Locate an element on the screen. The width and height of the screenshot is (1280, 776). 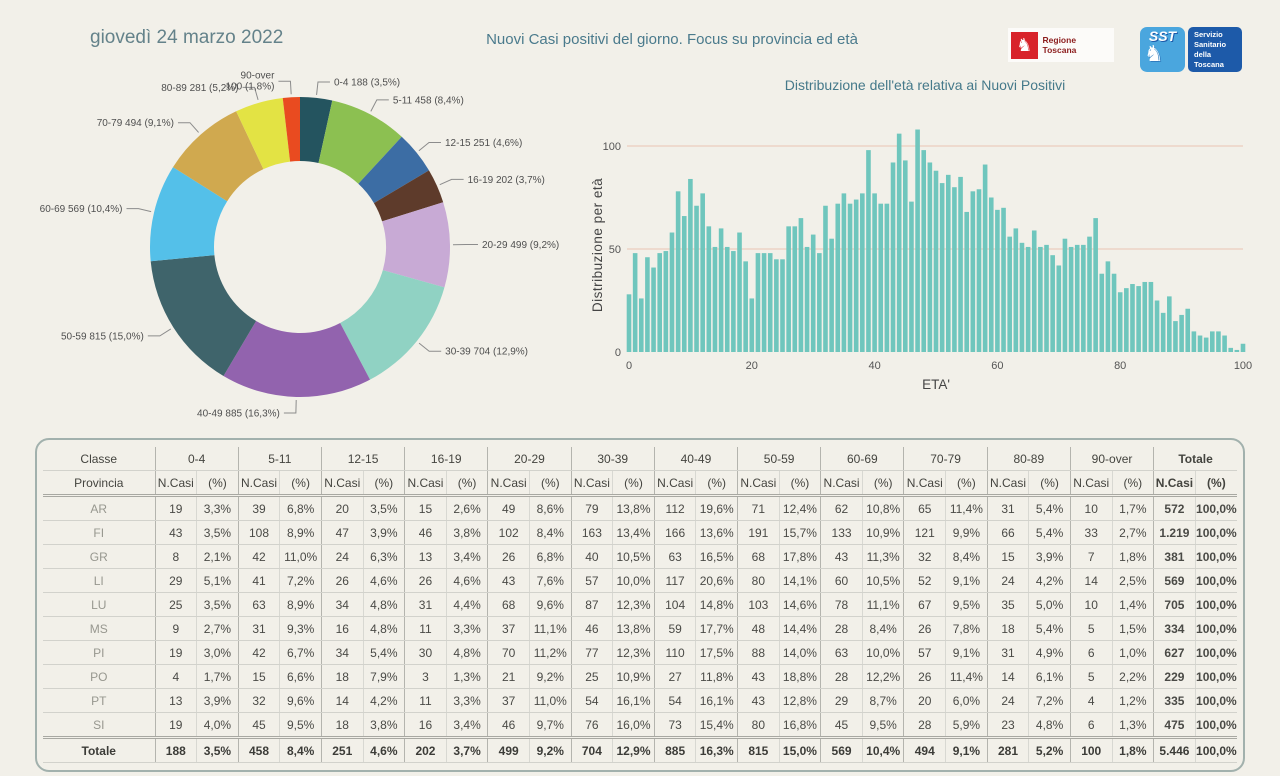
table-cell: 80 is located at coordinates (758, 725).